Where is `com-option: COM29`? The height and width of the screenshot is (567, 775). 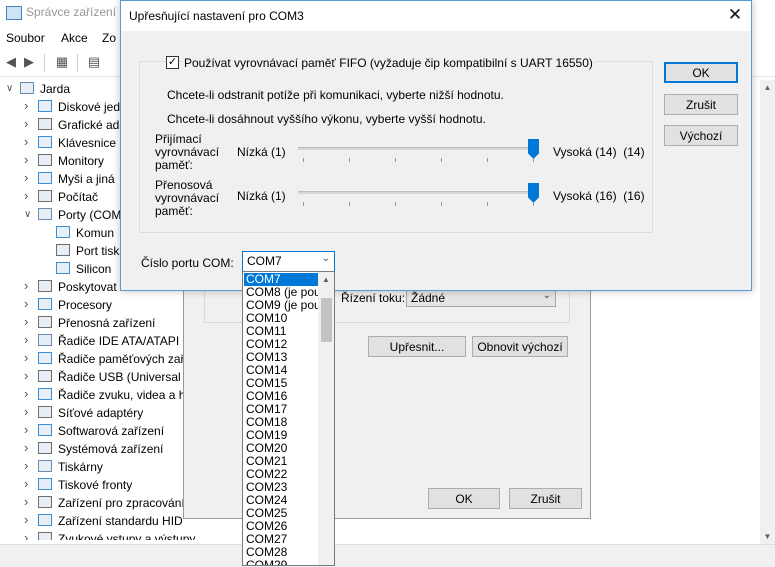
com-option: COM29 is located at coordinates (282, 562).